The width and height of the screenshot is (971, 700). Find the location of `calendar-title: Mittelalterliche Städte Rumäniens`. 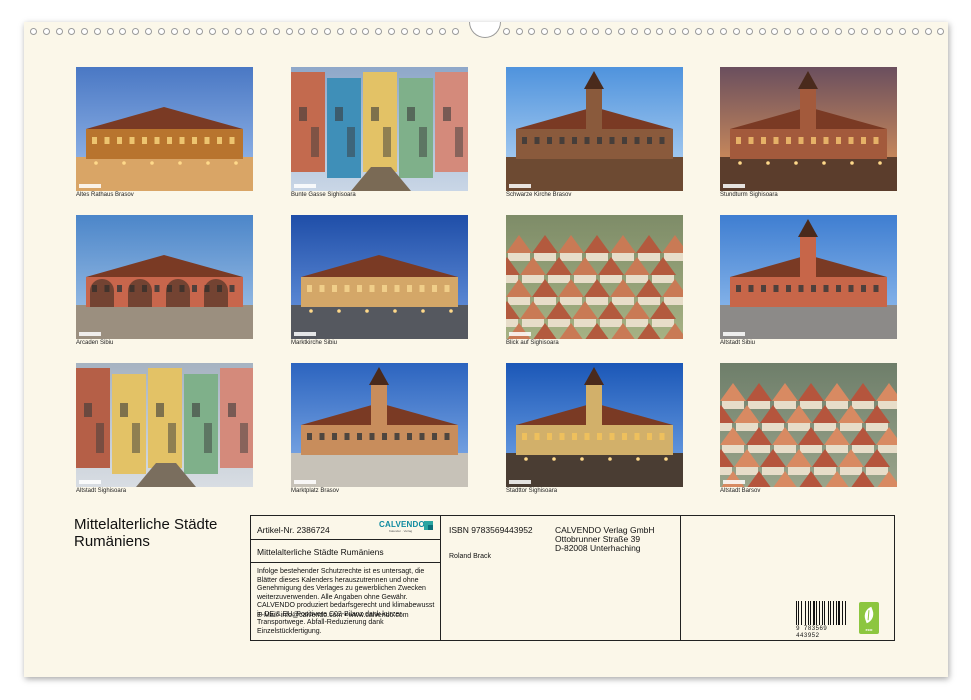

calendar-title: Mittelalterliche Städte Rumäniens is located at coordinates (146, 533).